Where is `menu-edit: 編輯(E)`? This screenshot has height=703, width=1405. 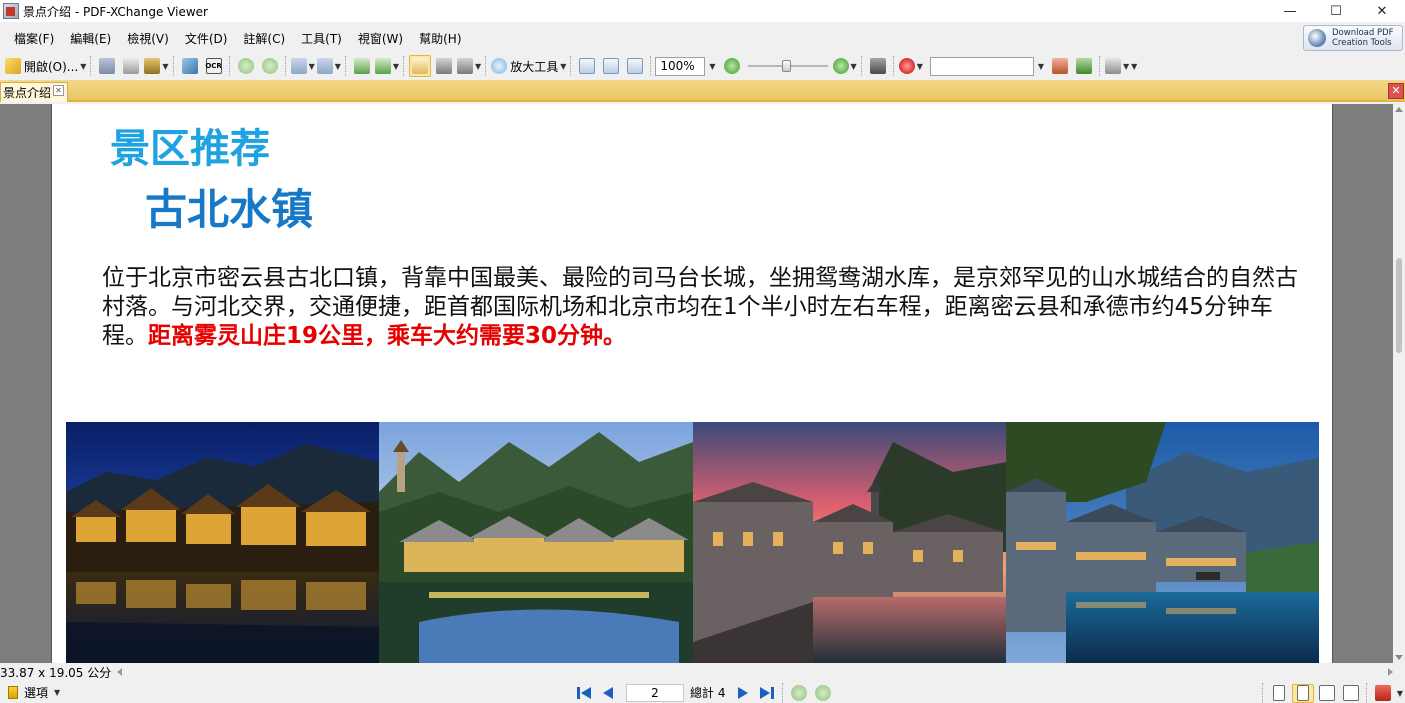
menu-edit: 編輯(E) is located at coordinates (90, 38).